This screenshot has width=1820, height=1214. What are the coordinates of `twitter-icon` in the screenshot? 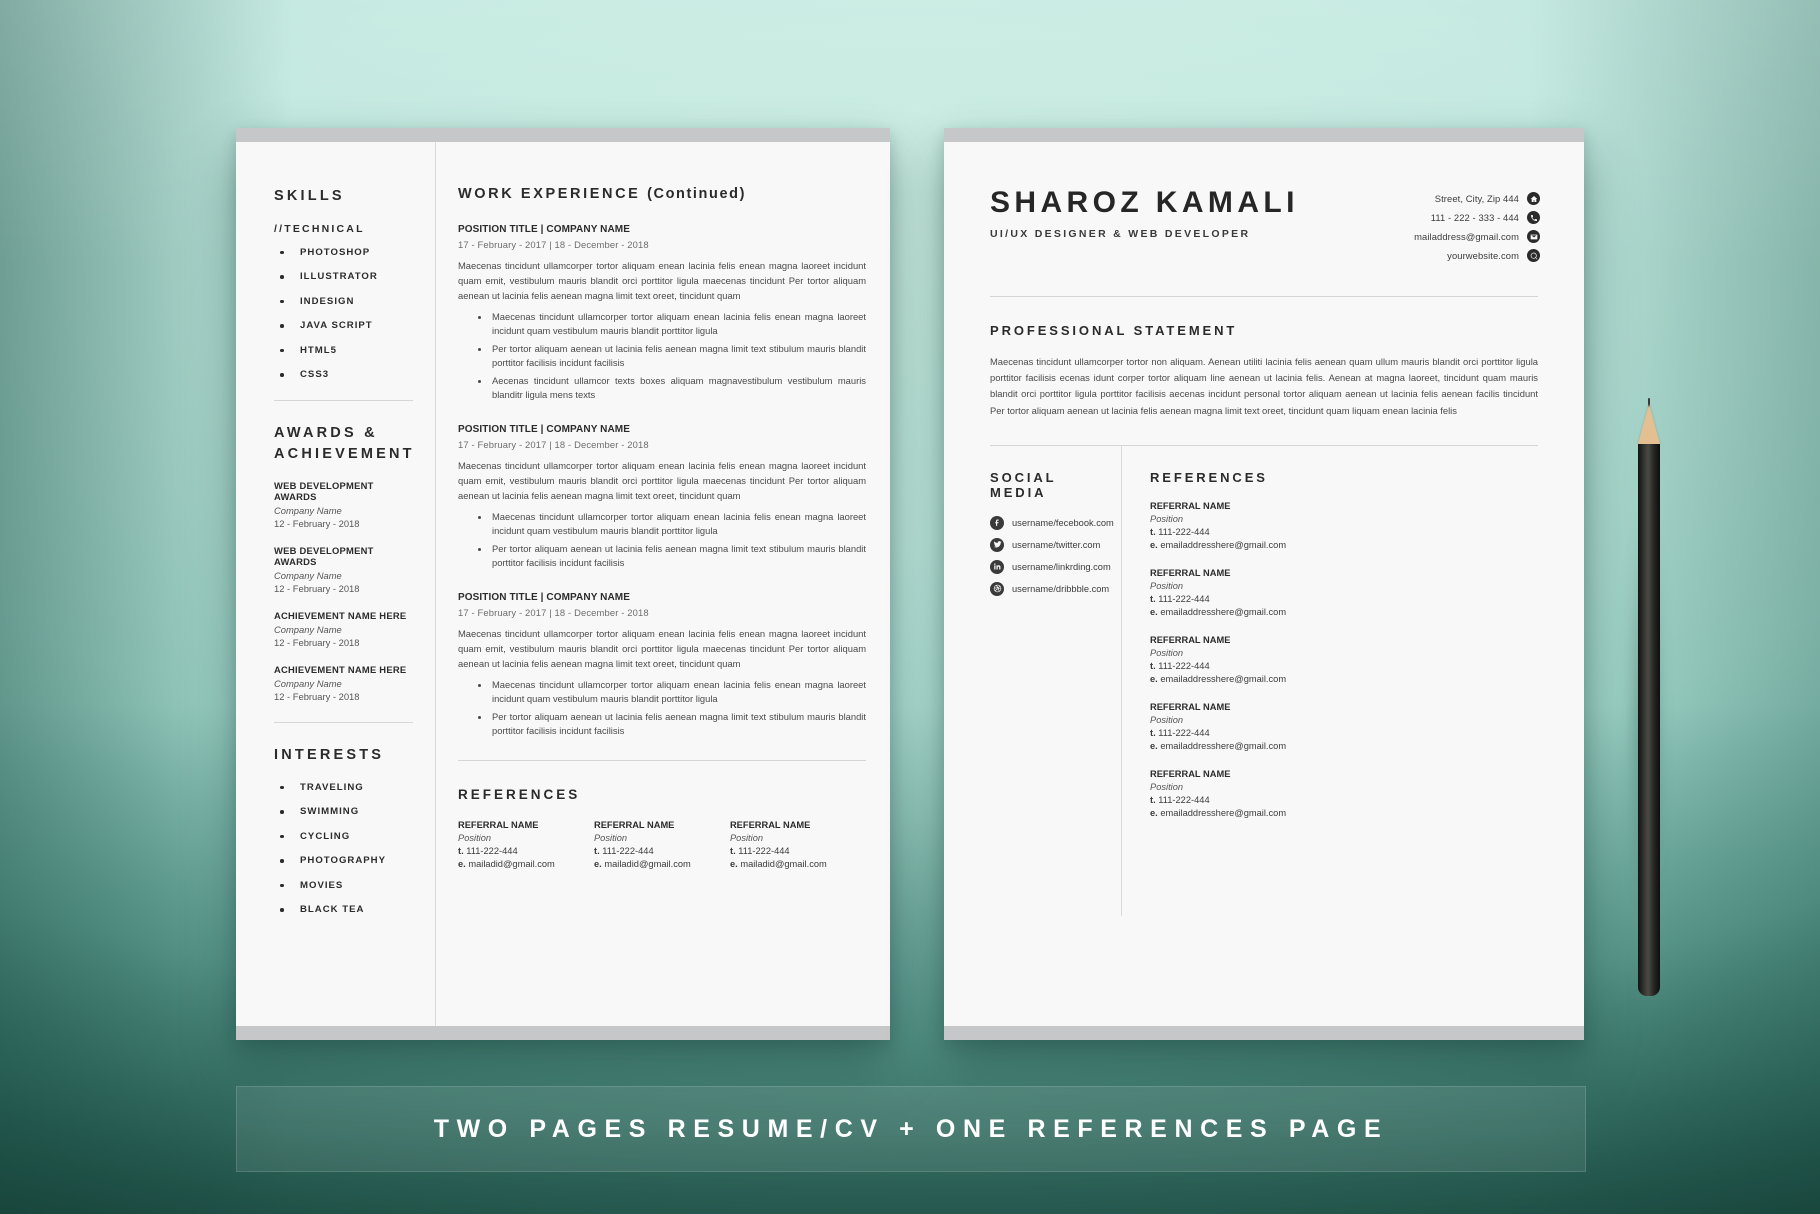 It's located at (997, 544).